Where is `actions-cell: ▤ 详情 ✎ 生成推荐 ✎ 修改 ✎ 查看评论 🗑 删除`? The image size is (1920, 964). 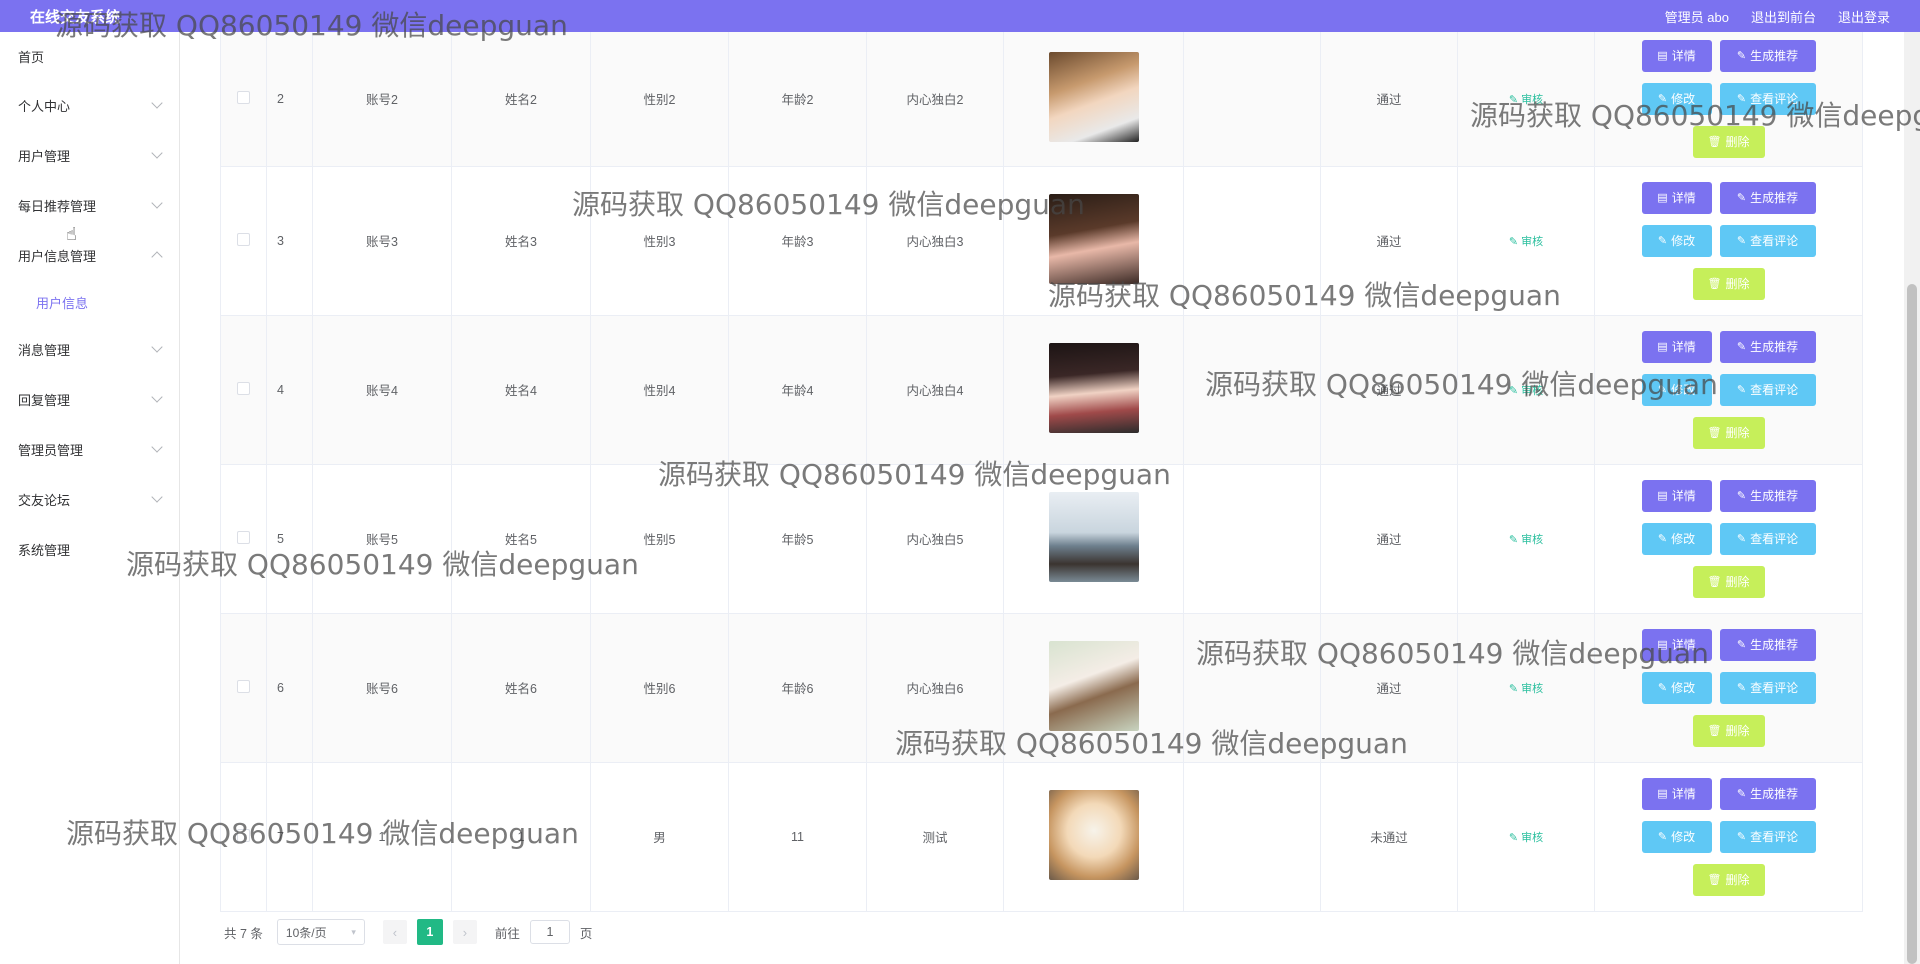 actions-cell: ▤ 详情 ✎ 生成推荐 ✎ 修改 ✎ 查看评论 🗑 删除 is located at coordinates (1728, 390).